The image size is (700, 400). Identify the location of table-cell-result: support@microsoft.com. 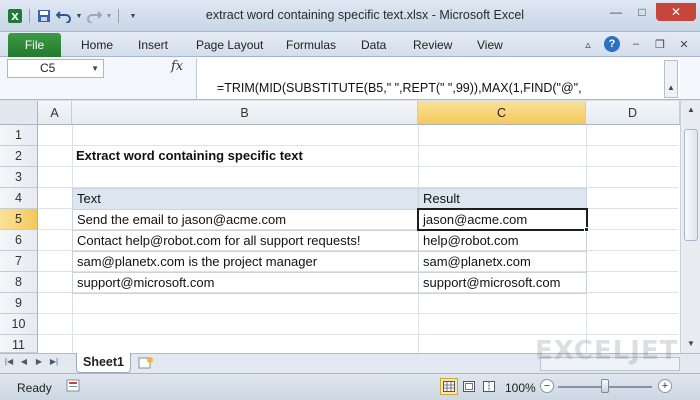
(502, 283).